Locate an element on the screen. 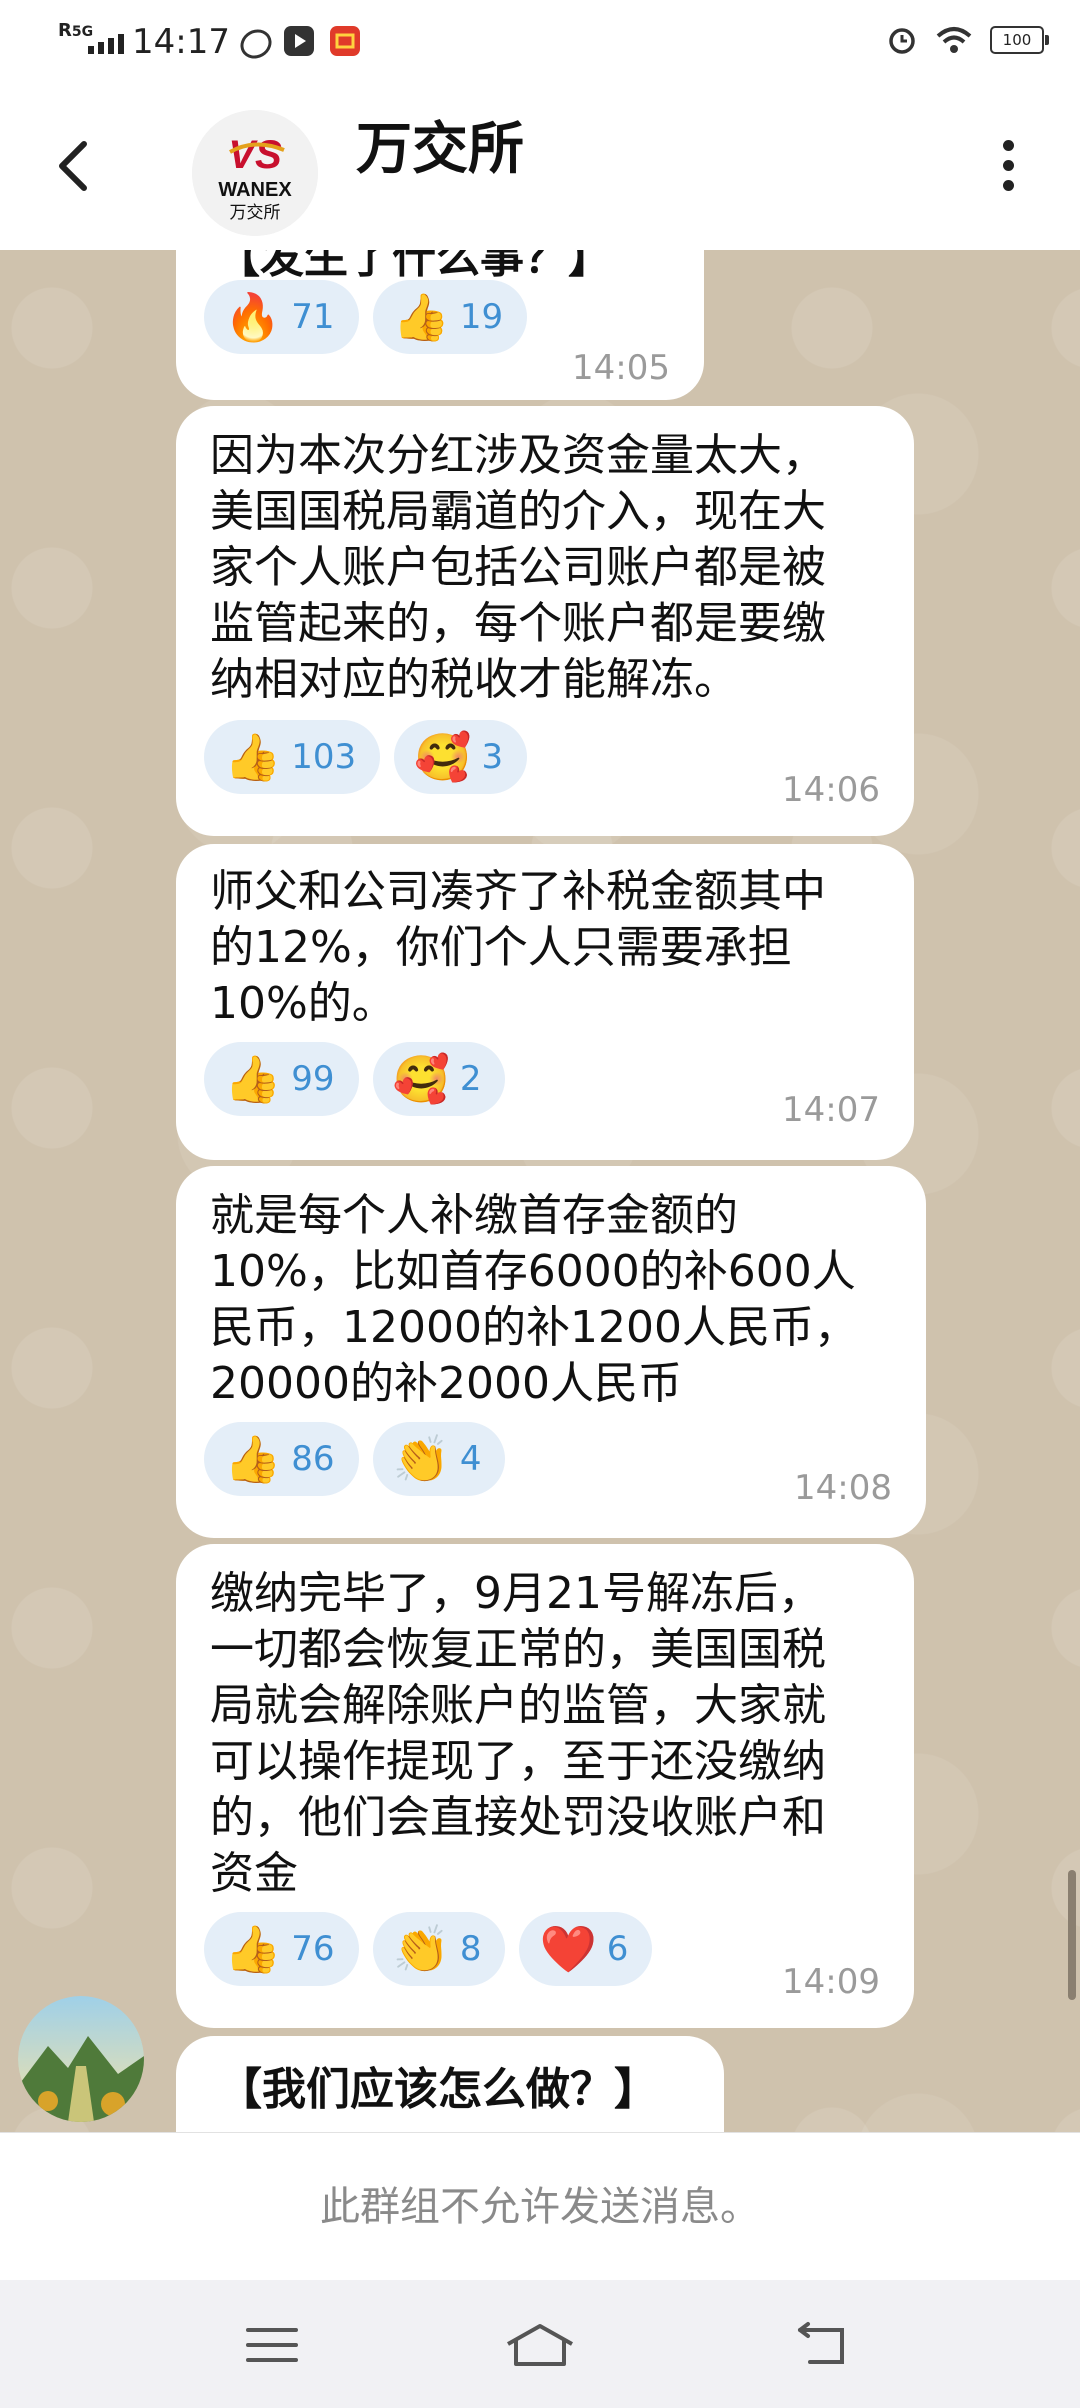  message-text: 师父和公司凑齐了补税金额其中 的12%，你们个人只需要承担 10%的。 is located at coordinates (518, 947).